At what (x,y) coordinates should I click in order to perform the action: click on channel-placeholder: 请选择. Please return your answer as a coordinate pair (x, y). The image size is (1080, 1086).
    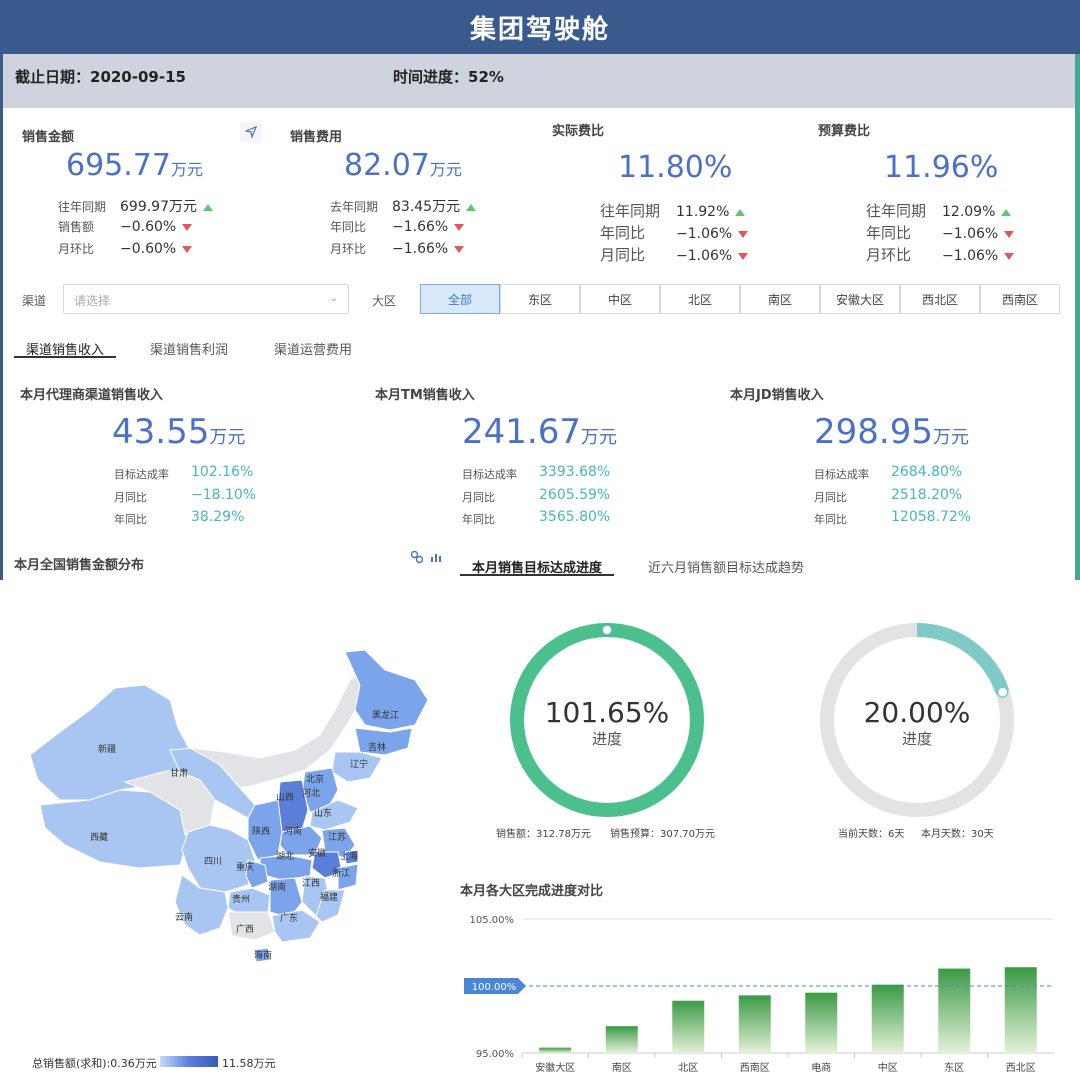
    Looking at the image, I should click on (92, 301).